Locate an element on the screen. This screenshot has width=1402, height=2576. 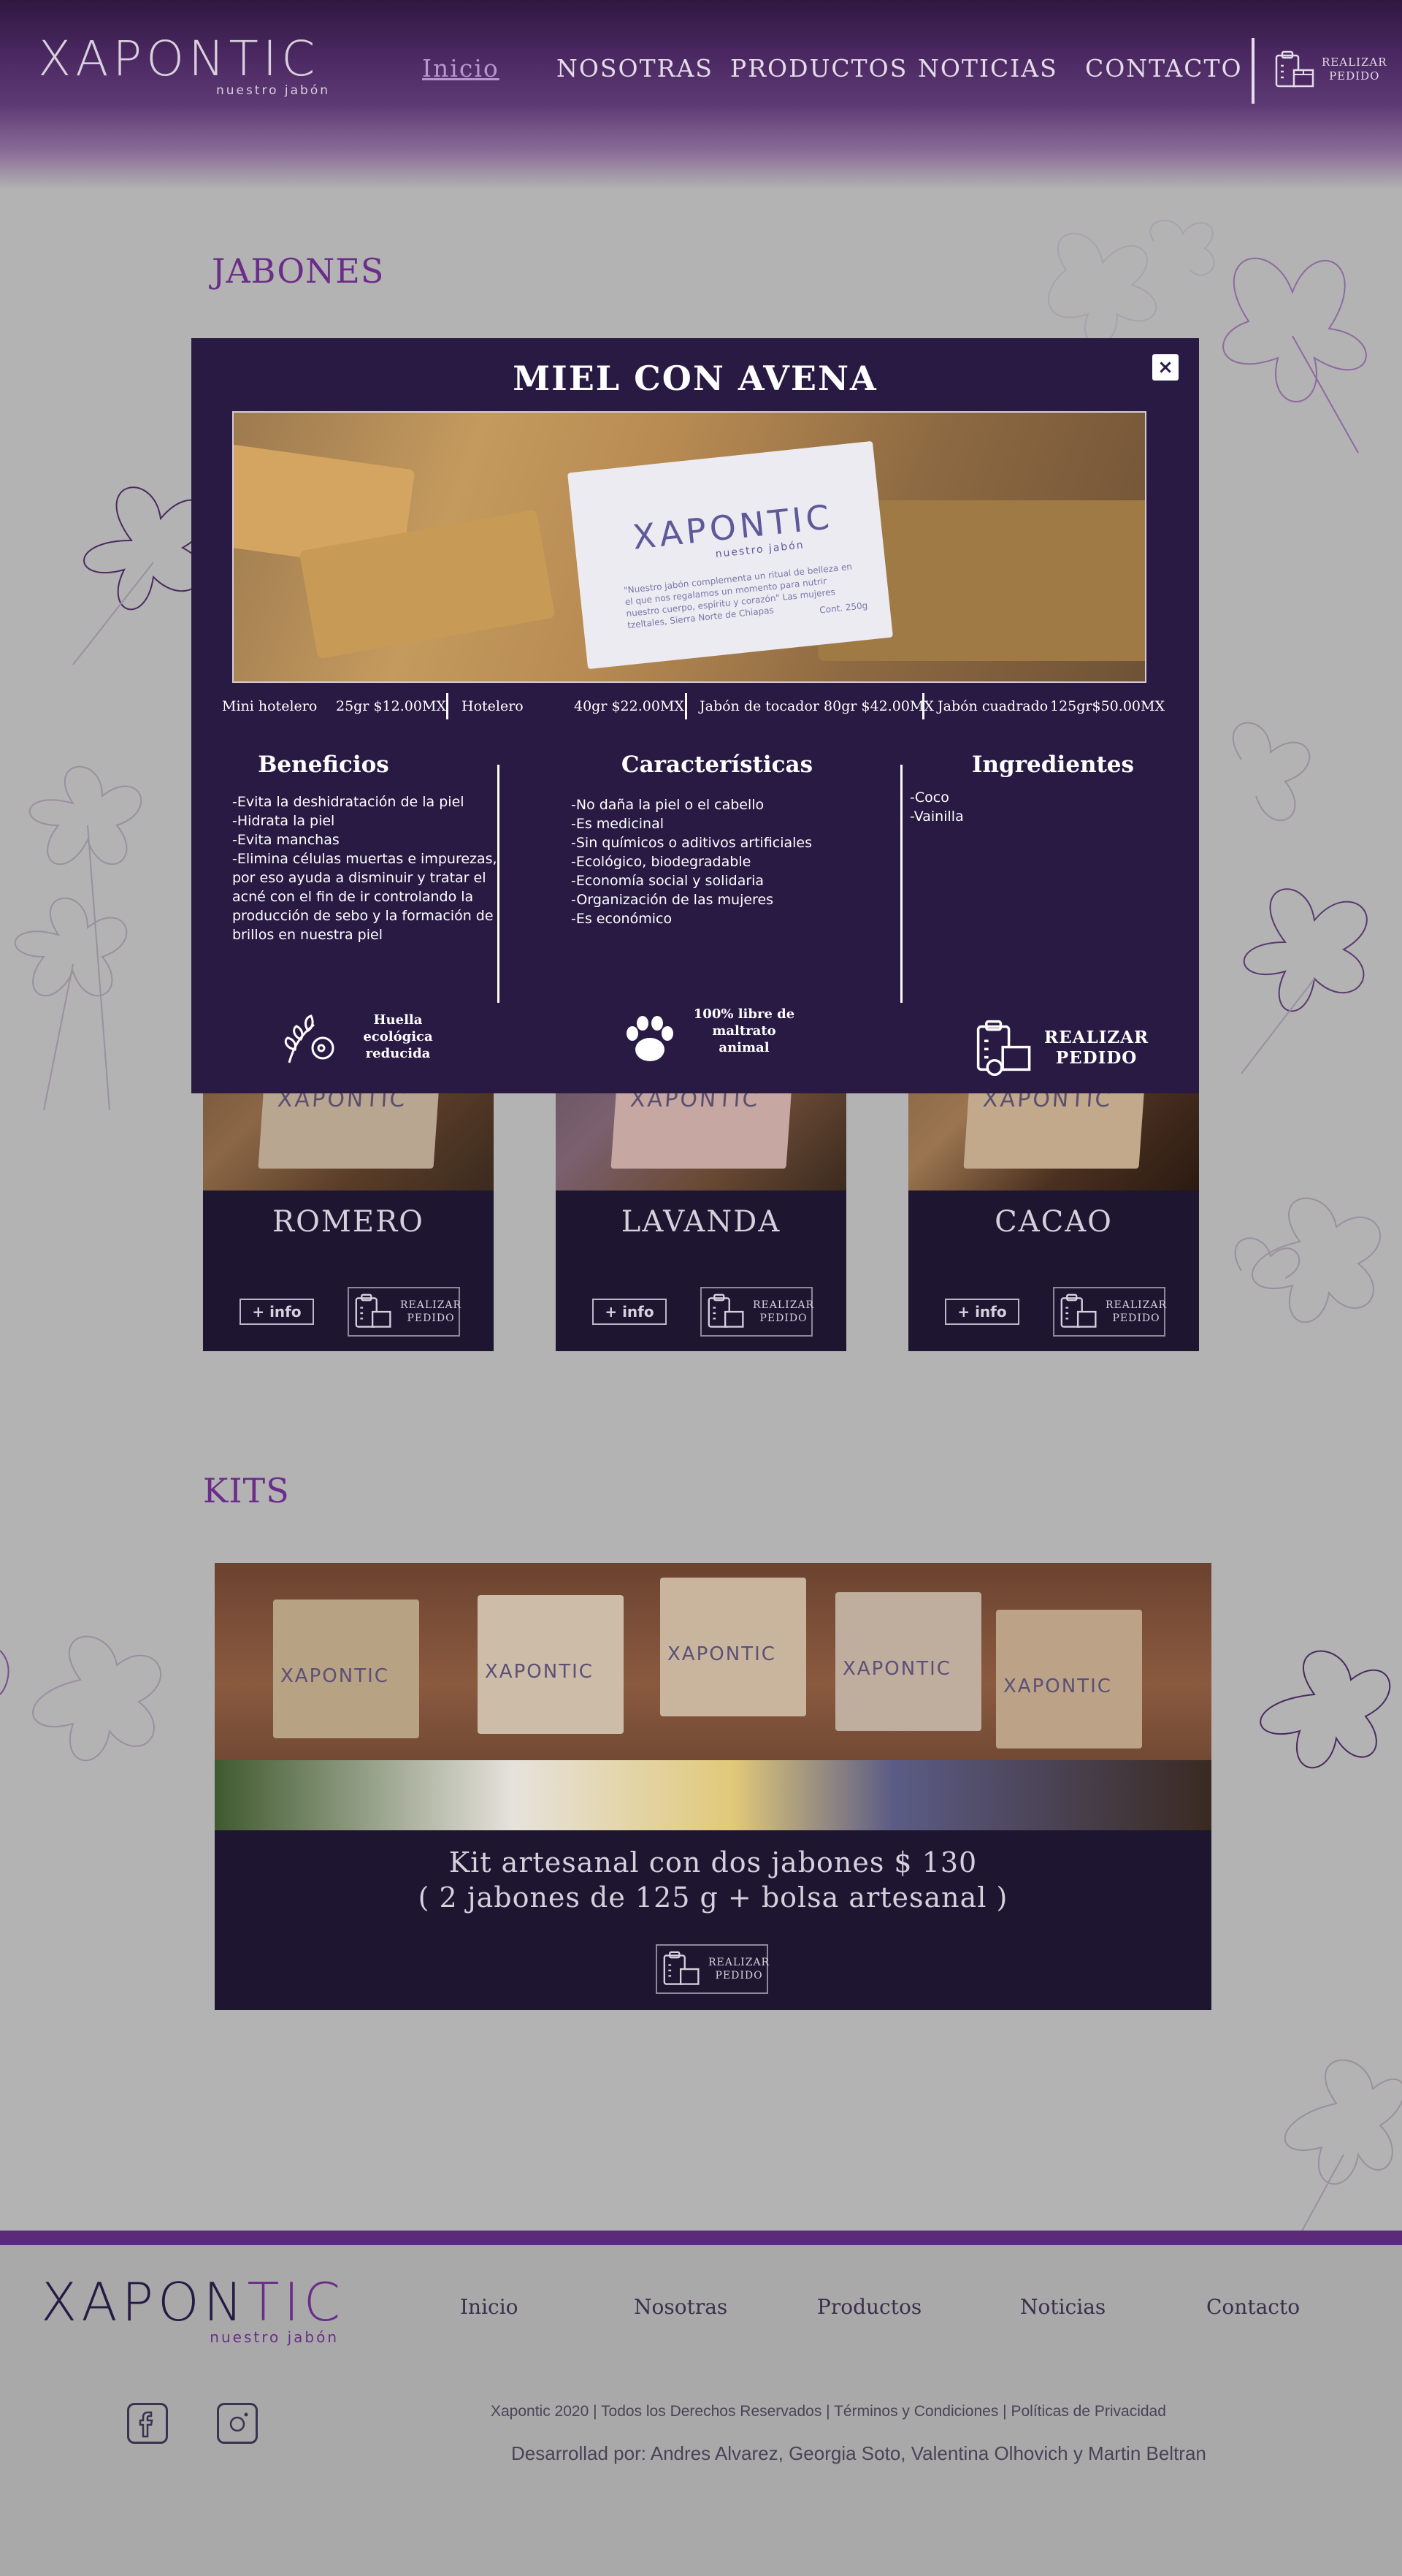
leaf-footprint-icon is located at coordinates (309, 1038).